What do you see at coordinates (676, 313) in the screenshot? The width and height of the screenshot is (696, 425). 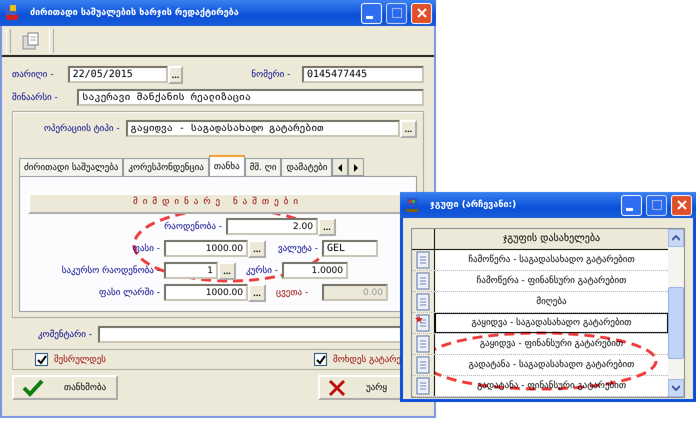 I see `scrollbar` at bounding box center [676, 313].